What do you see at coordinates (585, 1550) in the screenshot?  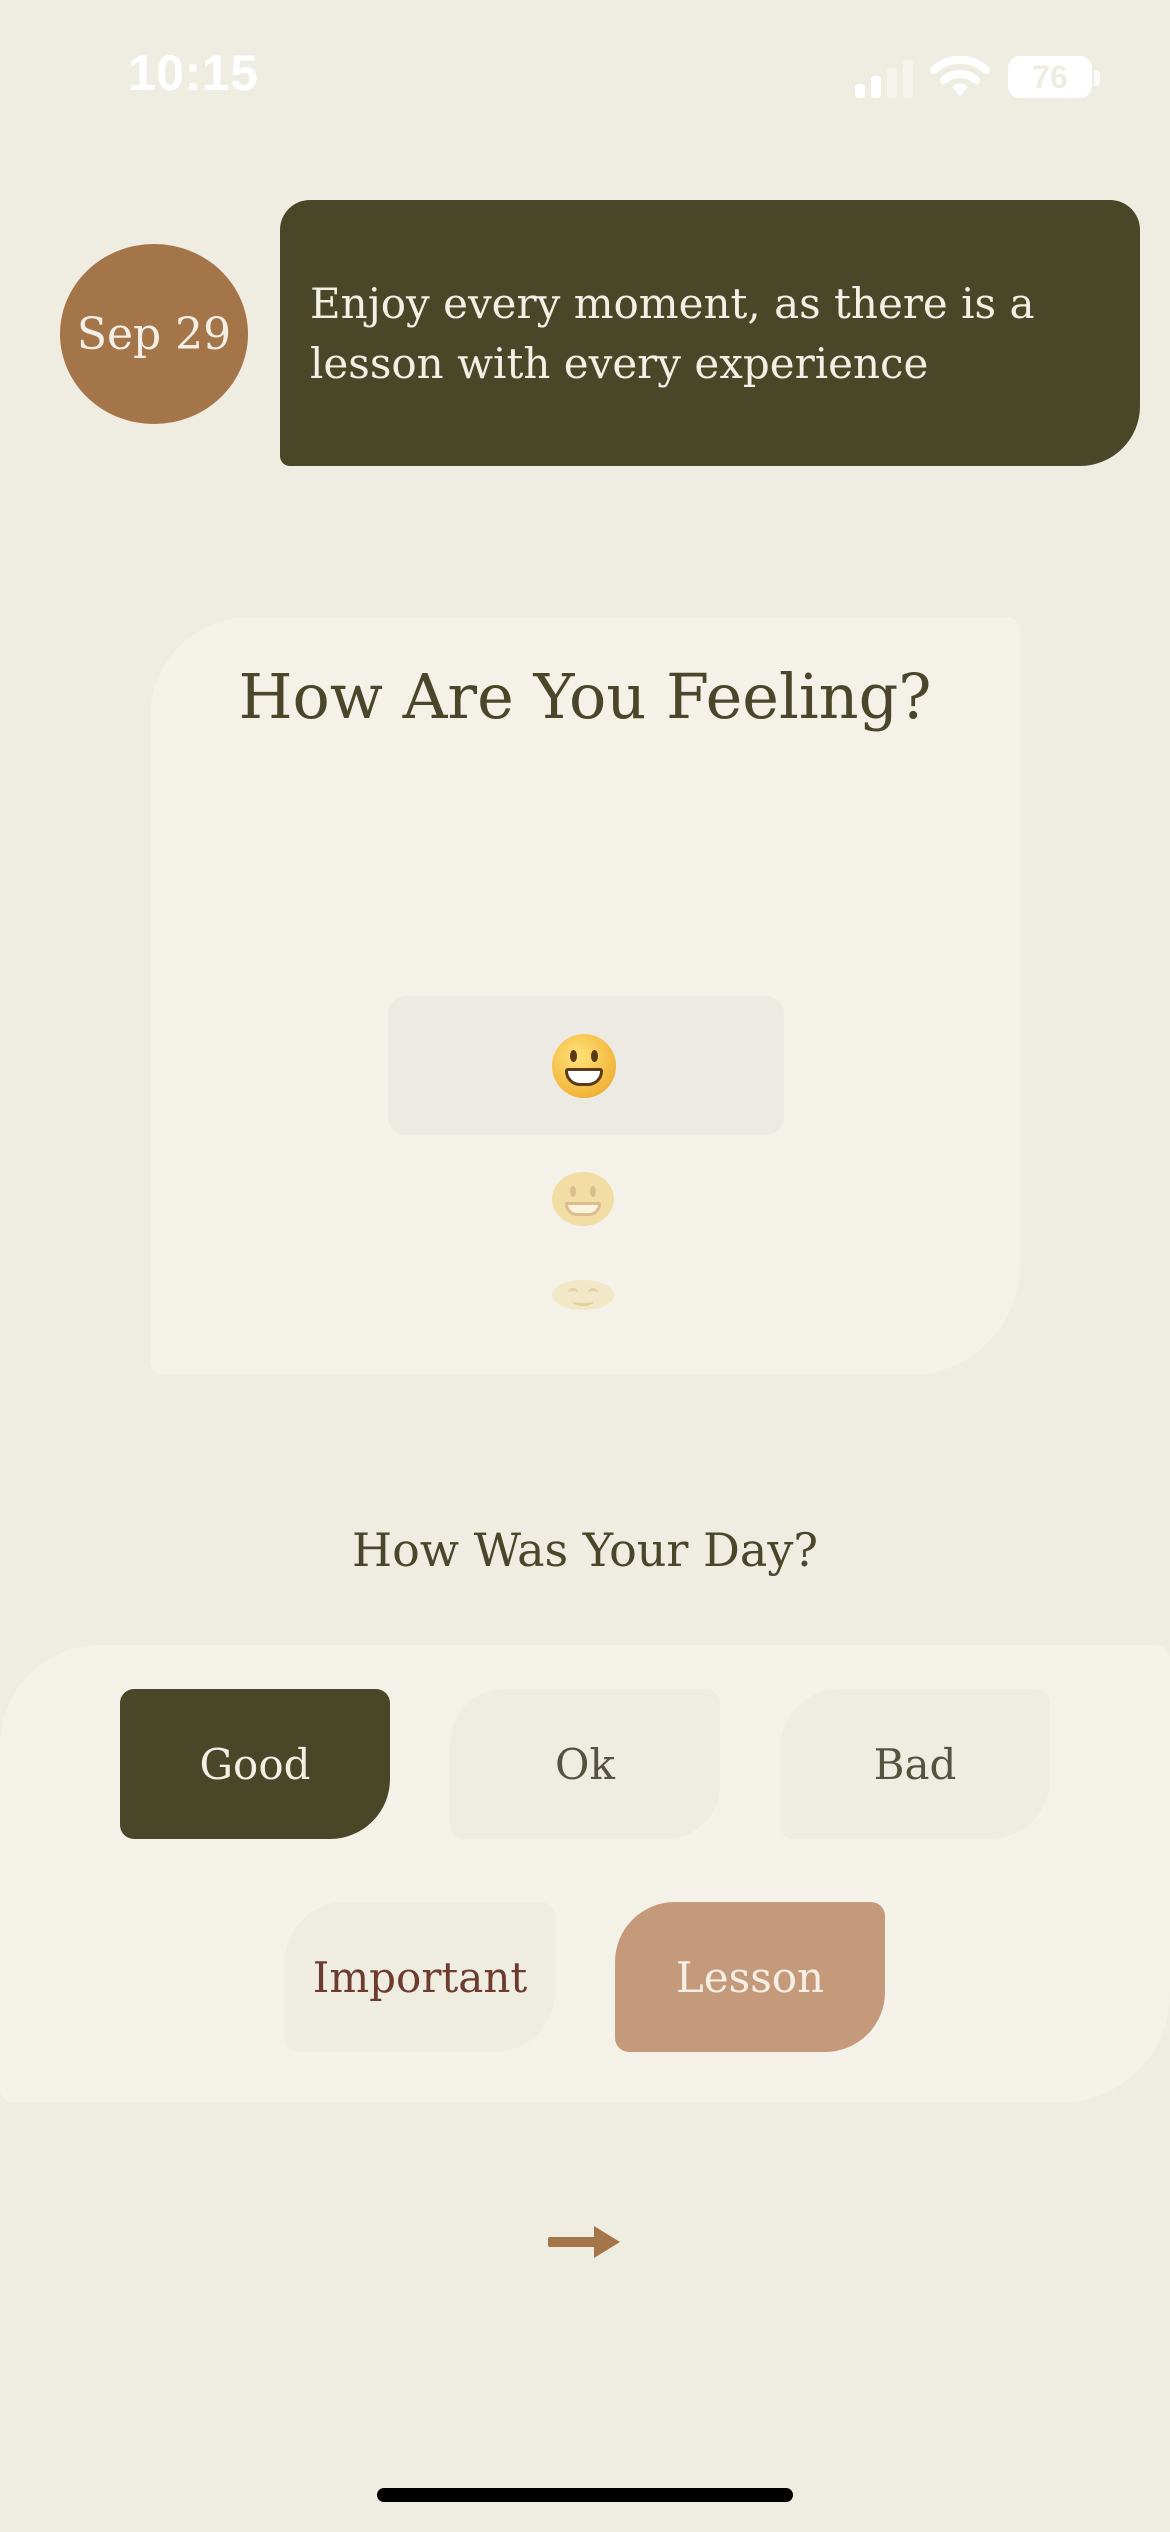 I see `day-title: How Was Your Day?` at bounding box center [585, 1550].